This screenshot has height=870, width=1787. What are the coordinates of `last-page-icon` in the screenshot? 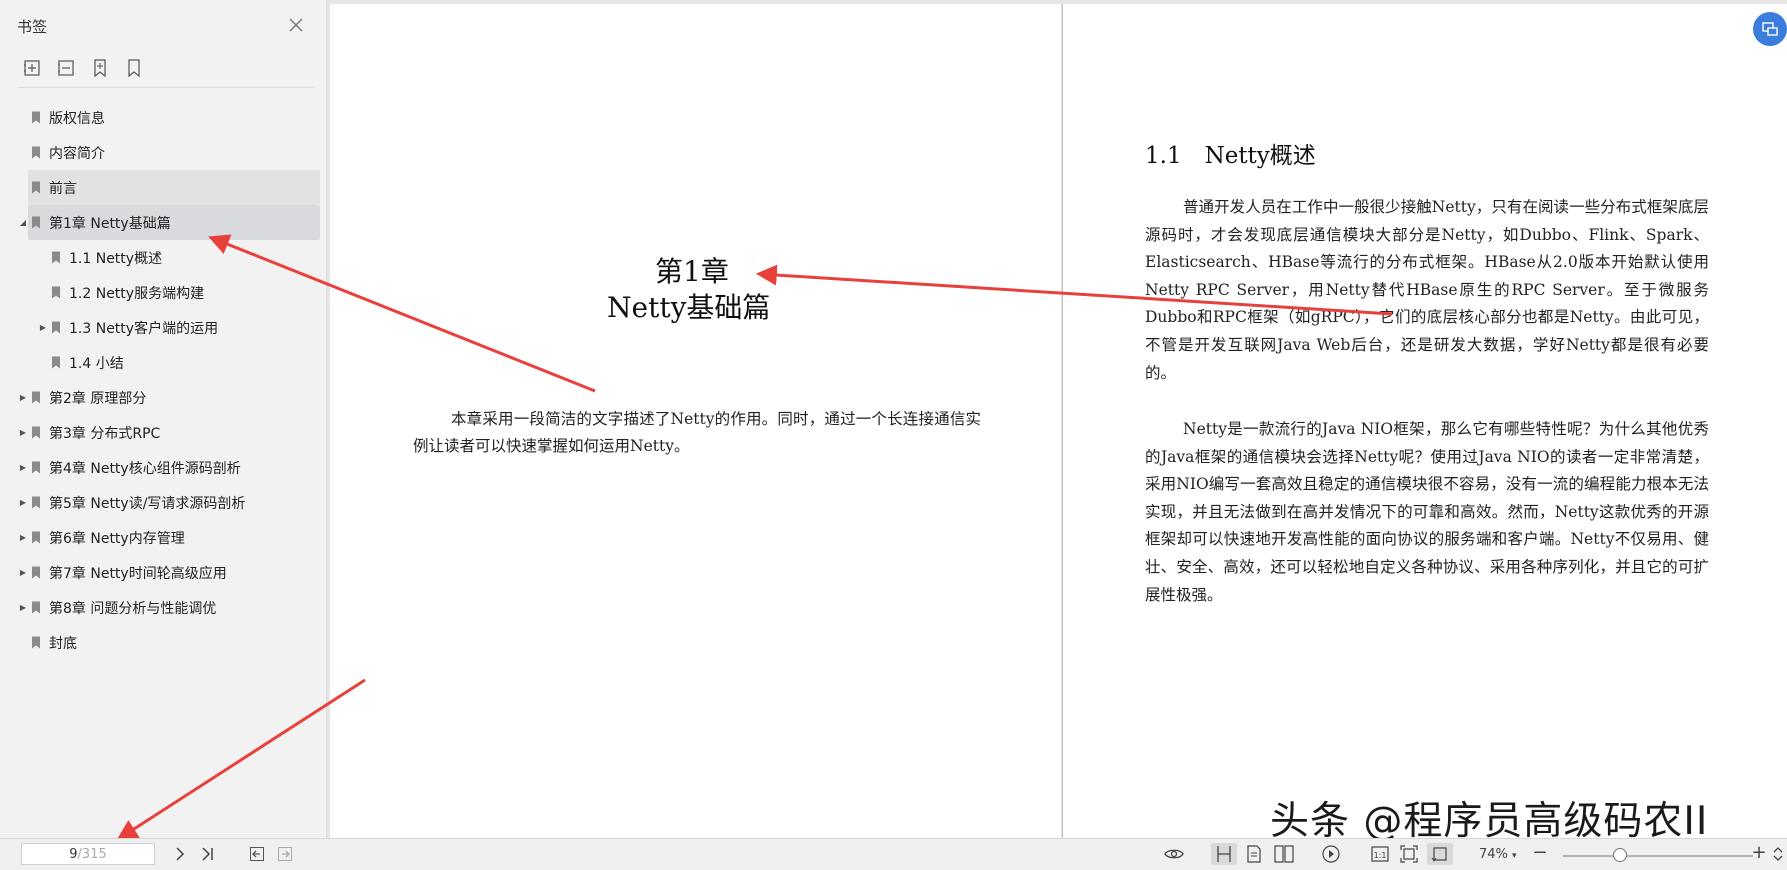 It's located at (208, 854).